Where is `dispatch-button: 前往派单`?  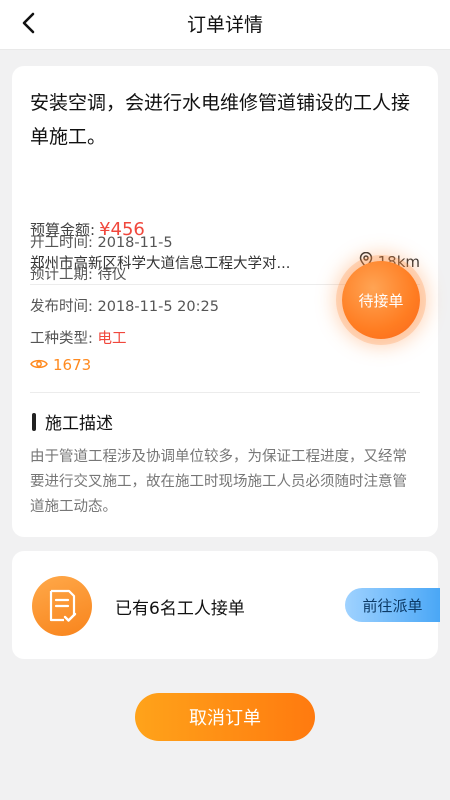
dispatch-button: 前往派单 is located at coordinates (392, 605).